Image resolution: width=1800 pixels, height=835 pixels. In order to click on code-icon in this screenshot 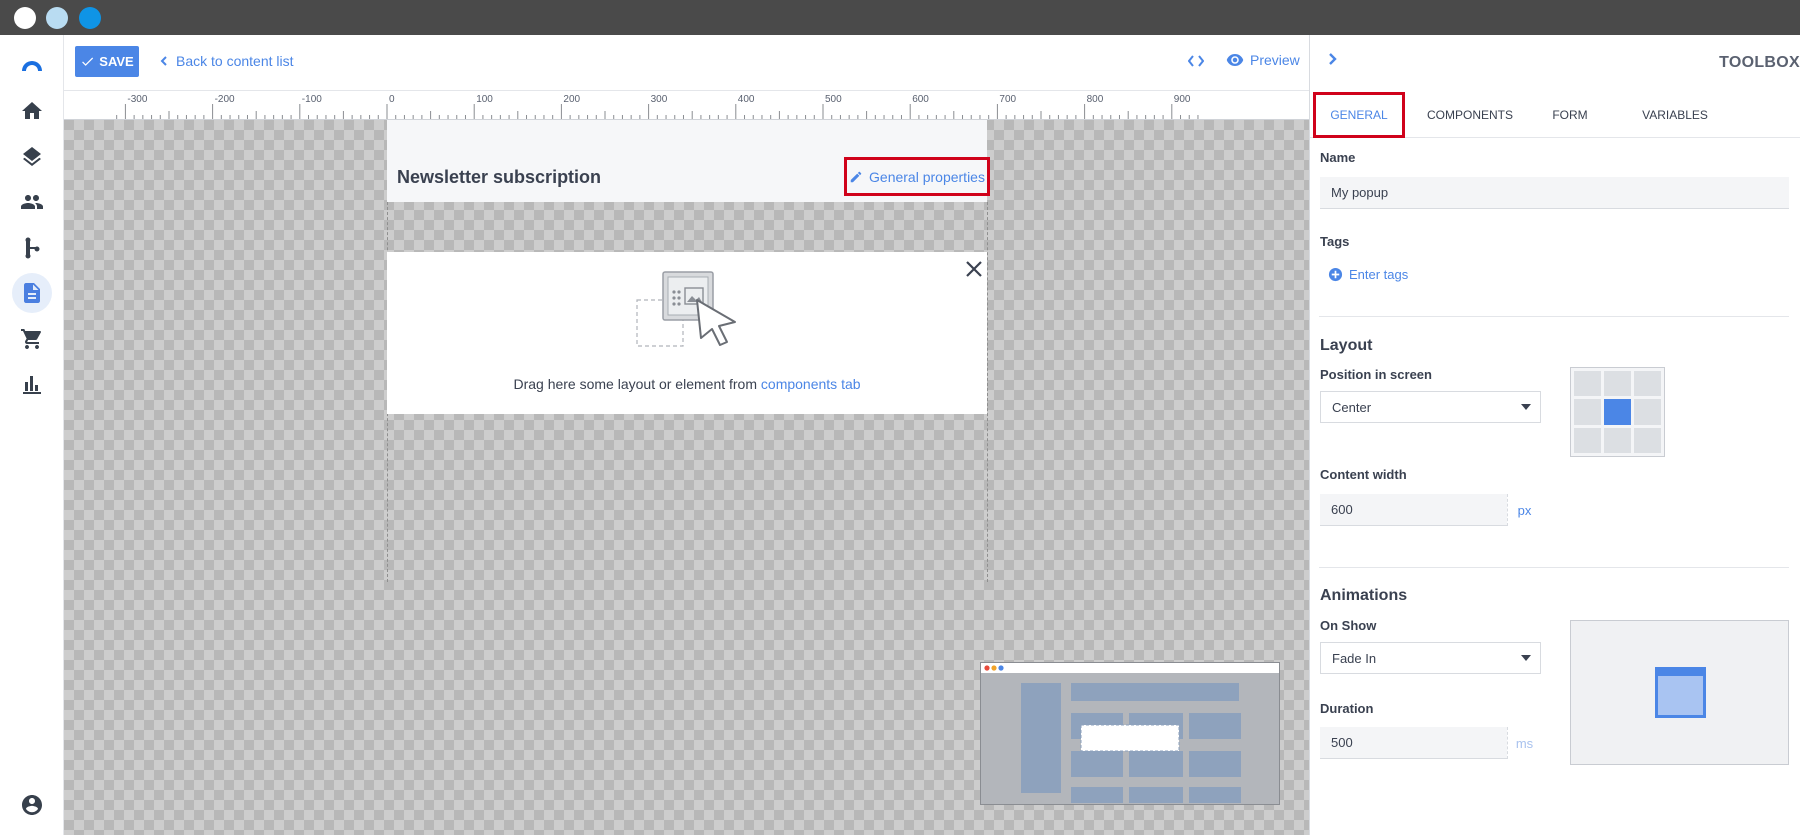, I will do `click(1196, 61)`.